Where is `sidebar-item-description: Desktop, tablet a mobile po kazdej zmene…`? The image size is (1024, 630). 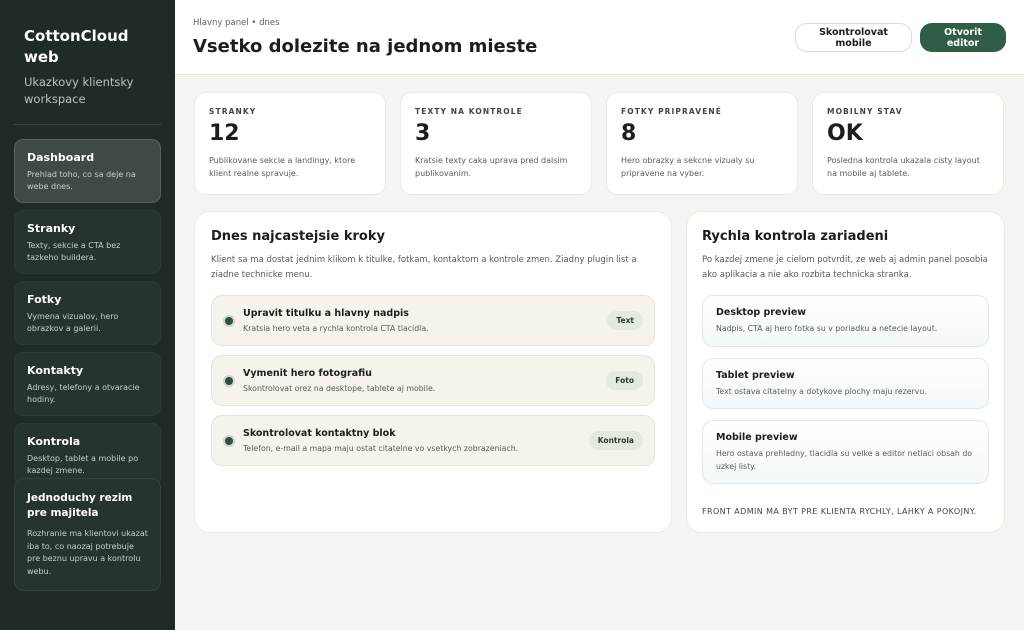
sidebar-item-description: Desktop, tablet a mobile po kazdej zmene… is located at coordinates (83, 464).